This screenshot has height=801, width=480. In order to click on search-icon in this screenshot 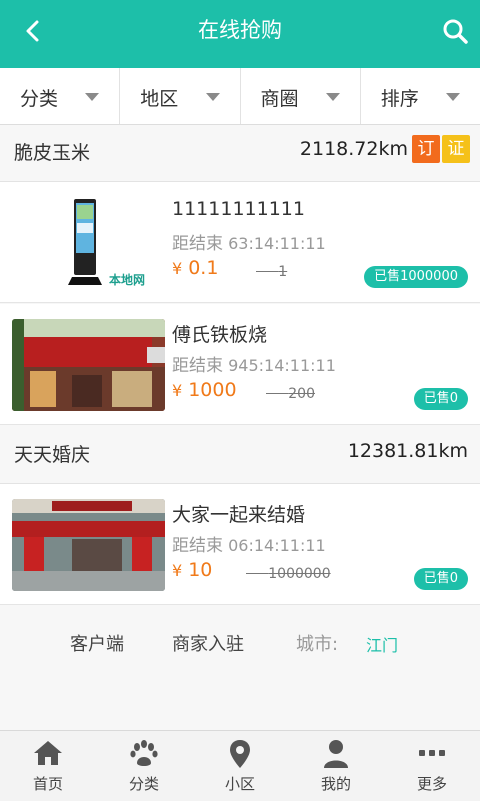, I will do `click(455, 31)`.